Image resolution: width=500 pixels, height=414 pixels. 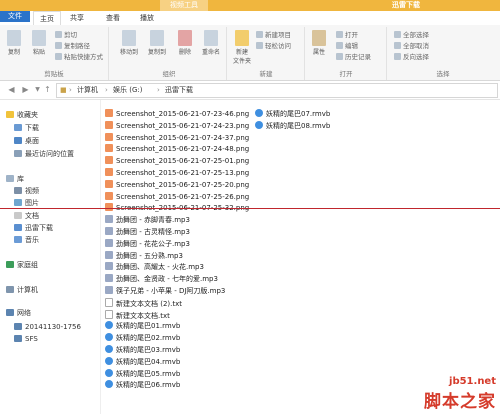 I want to click on file-item: 妖精的尾巴03.rmvb, so click(x=142, y=350).